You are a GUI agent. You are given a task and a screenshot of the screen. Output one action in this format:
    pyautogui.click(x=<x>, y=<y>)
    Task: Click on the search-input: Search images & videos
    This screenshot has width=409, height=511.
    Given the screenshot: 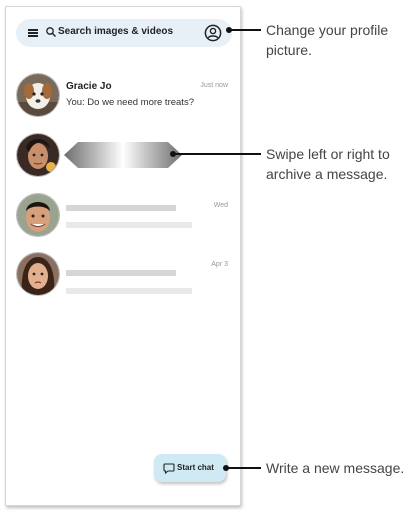 What is the action you would take?
    pyautogui.click(x=115, y=31)
    